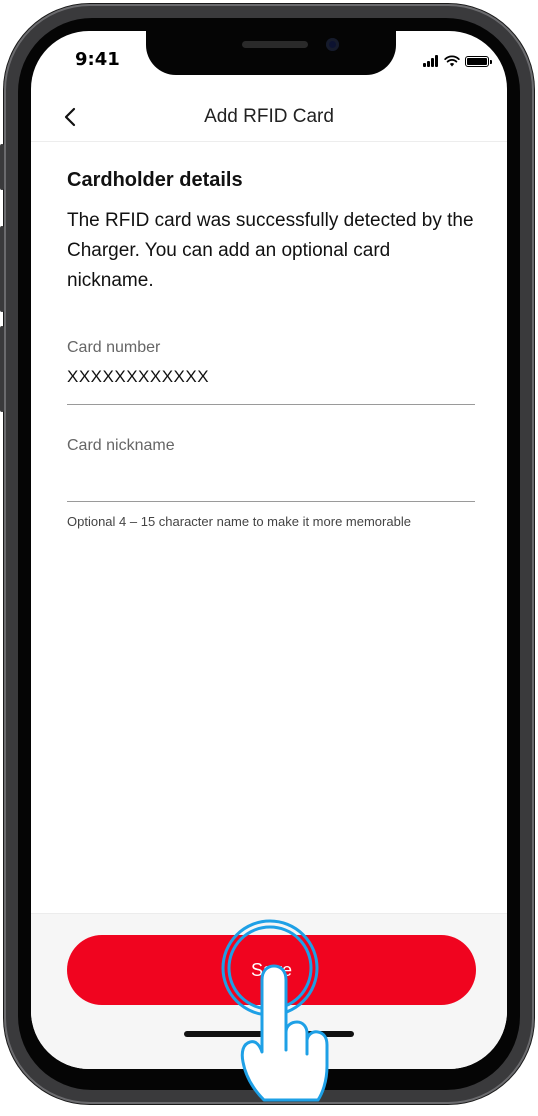  Describe the element at coordinates (138, 376) in the screenshot. I see `card-number-value: XXXXXXXXXXXX` at that location.